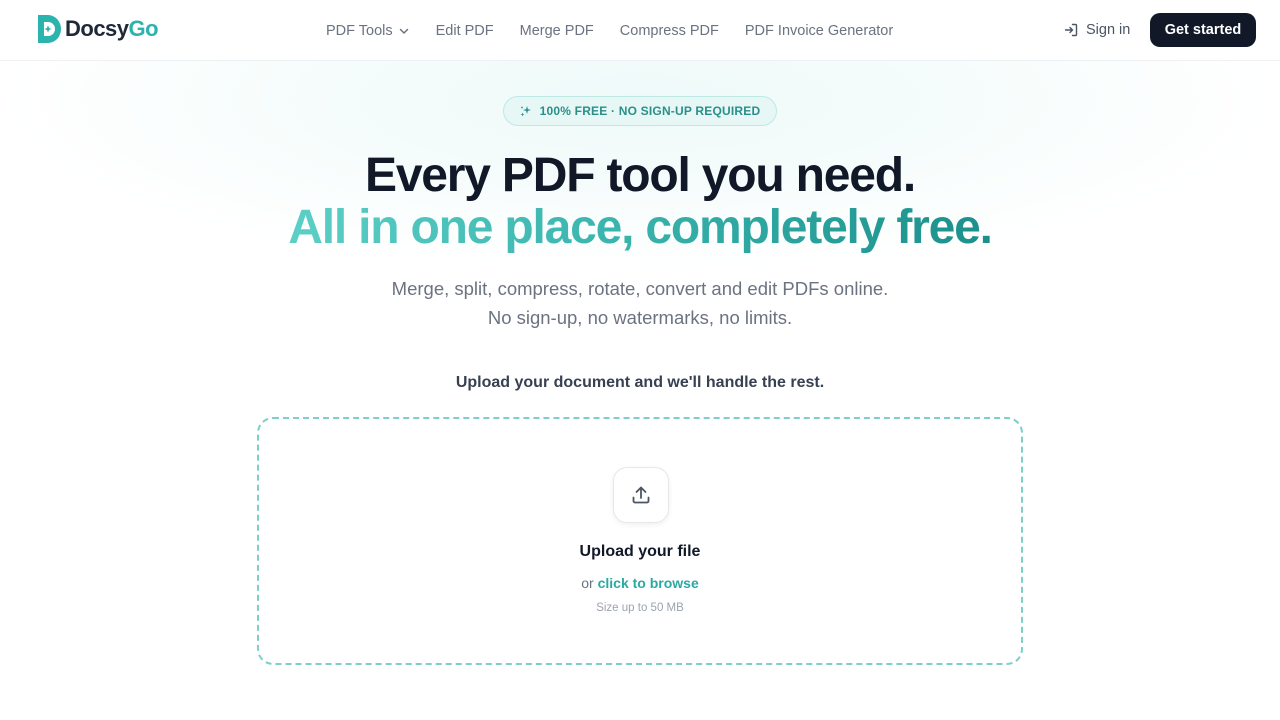 The height and width of the screenshot is (720, 1280). What do you see at coordinates (525, 111) in the screenshot?
I see `sparkle-icon` at bounding box center [525, 111].